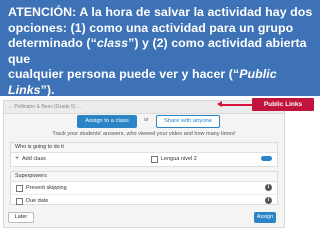 This screenshot has height=240, width=320. Describe the element at coordinates (265, 217) in the screenshot. I see `assign-button: Assign` at that location.